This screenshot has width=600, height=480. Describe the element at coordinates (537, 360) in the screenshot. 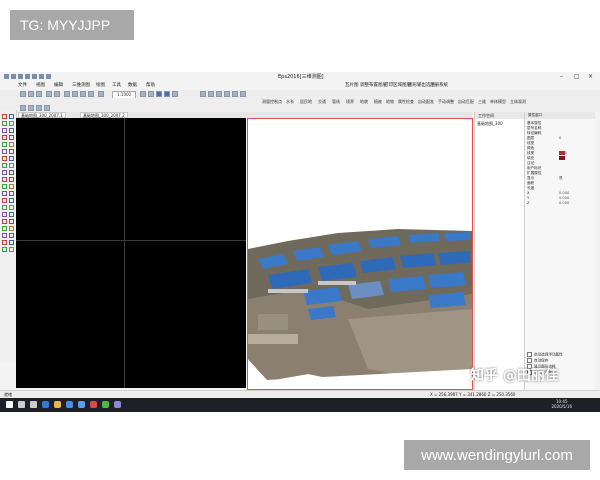

I see `check-item: 自动保存` at that location.